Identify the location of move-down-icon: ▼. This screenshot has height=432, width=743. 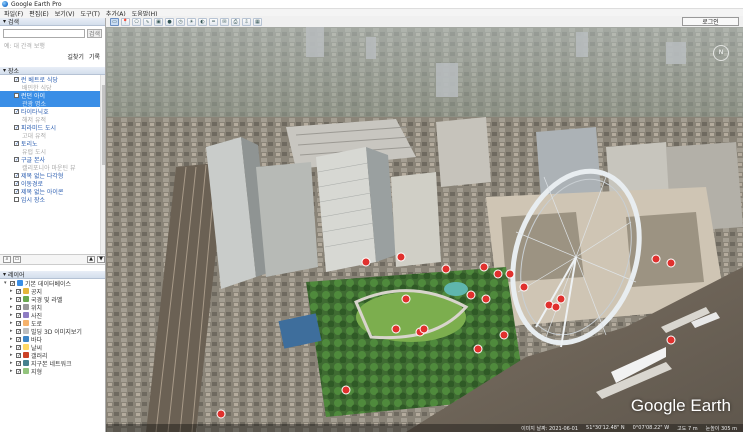
(101, 259).